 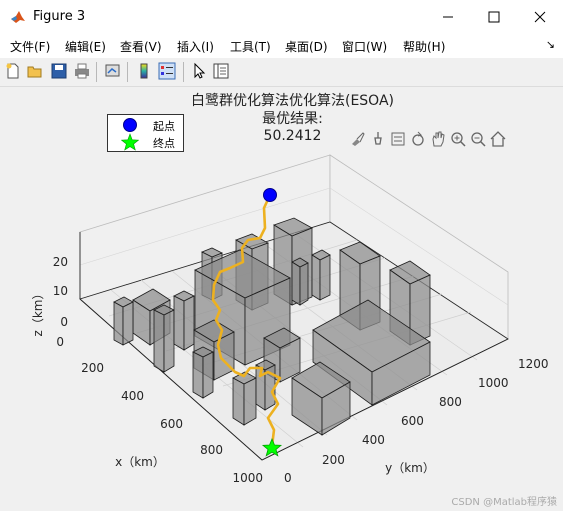 I want to click on menu-window: 窗口(W), so click(x=364, y=46).